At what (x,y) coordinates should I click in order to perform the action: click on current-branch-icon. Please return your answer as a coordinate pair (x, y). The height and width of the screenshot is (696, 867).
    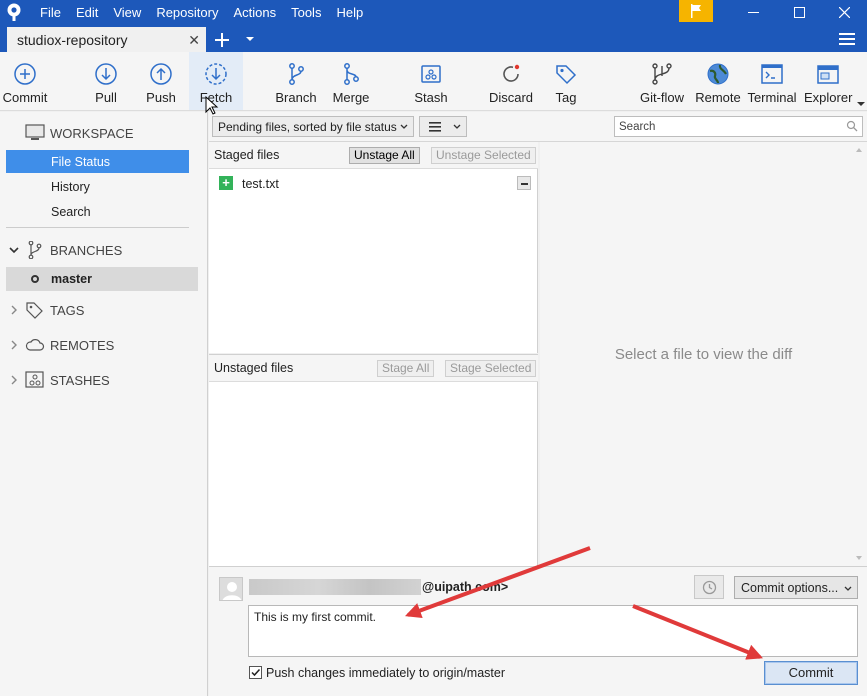
    Looking at the image, I should click on (35, 279).